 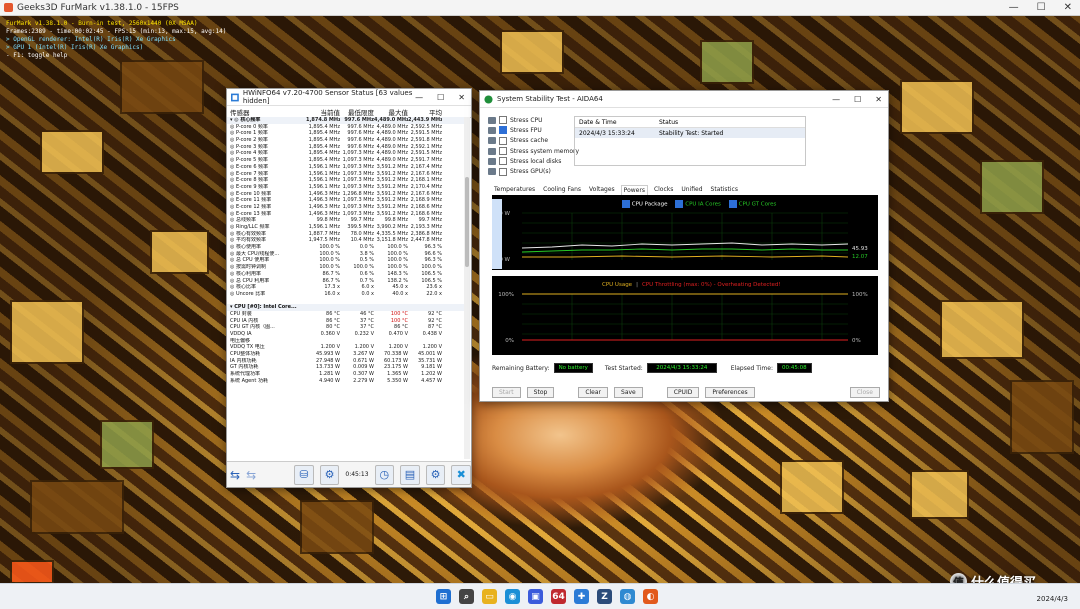 What do you see at coordinates (384, 474) in the screenshot?
I see `clock-icon: ◷` at bounding box center [384, 474].